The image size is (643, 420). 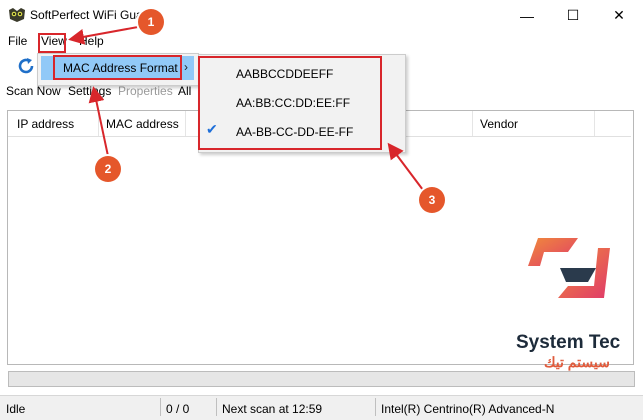 What do you see at coordinates (17, 15) in the screenshot?
I see `app-logo-icon` at bounding box center [17, 15].